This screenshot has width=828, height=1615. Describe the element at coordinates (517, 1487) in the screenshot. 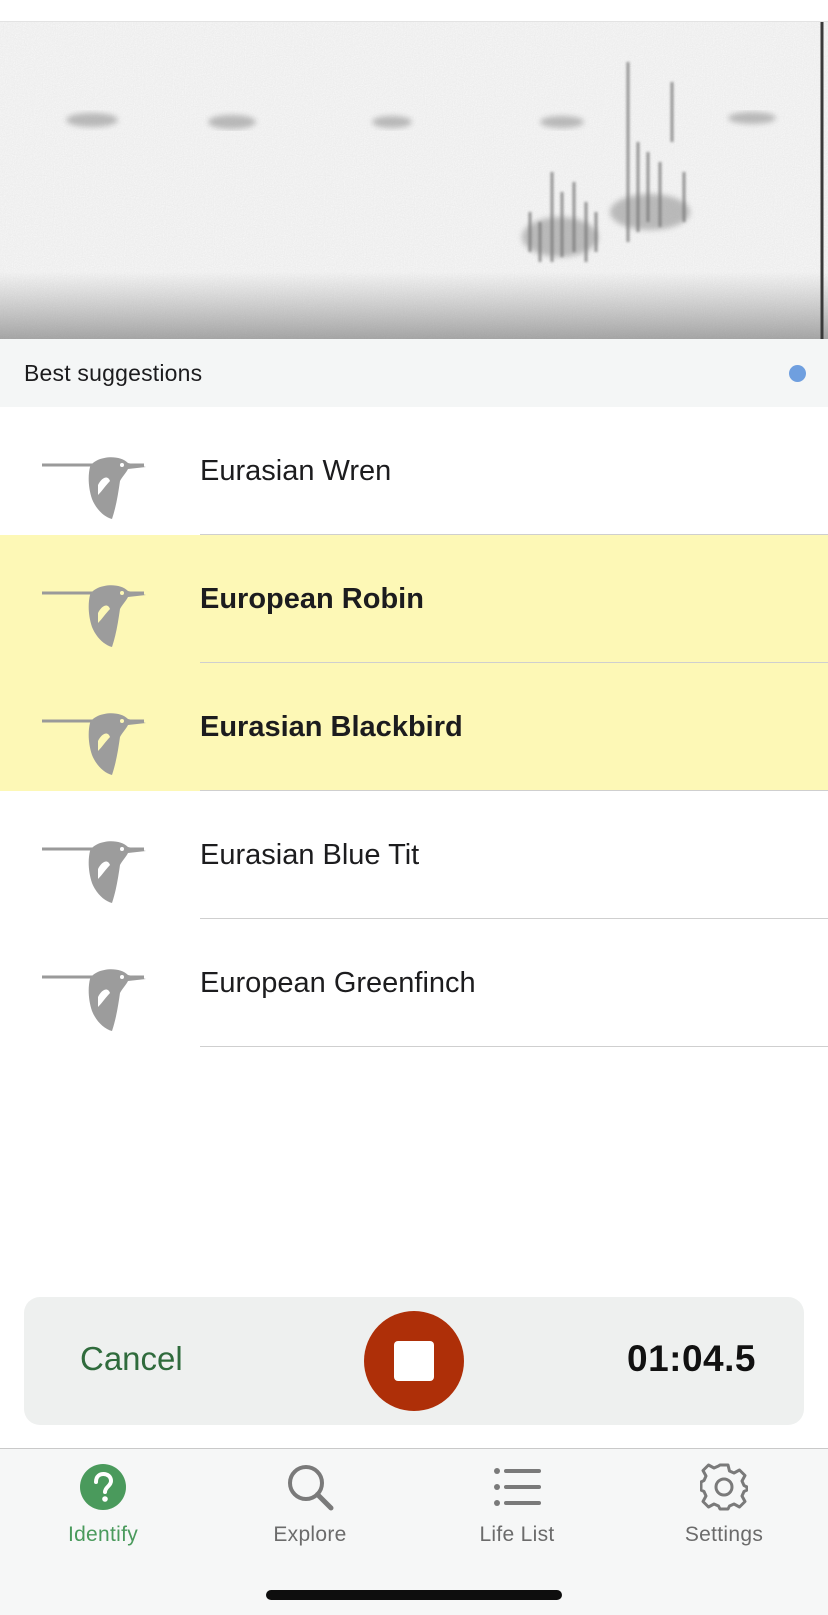

I see `list-icon` at that location.